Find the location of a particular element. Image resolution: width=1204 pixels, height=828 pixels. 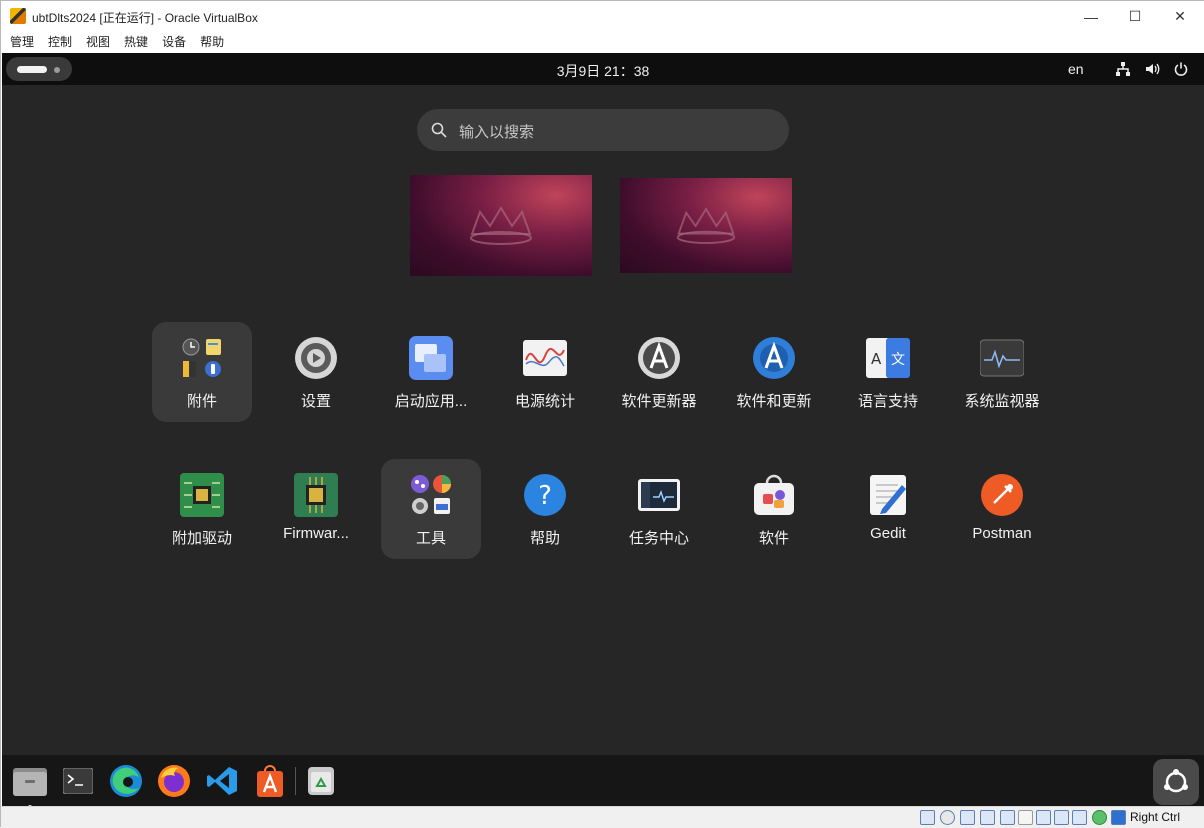

power-statistics-icon is located at coordinates (545, 358).